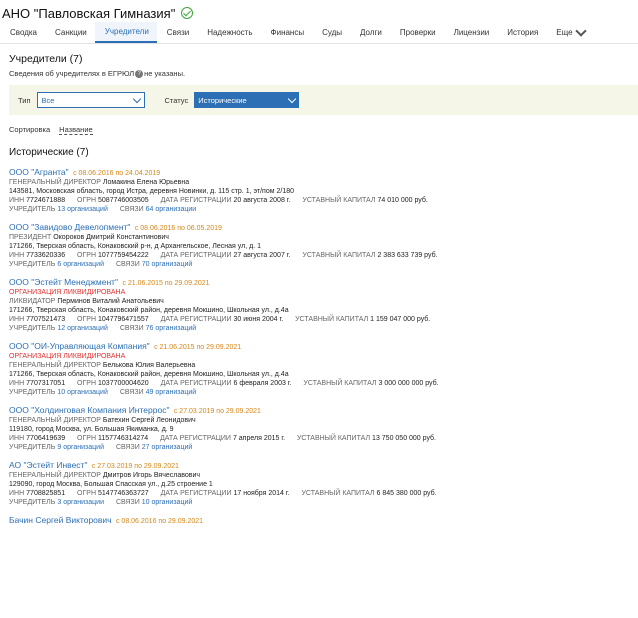 The height and width of the screenshot is (618, 638). What do you see at coordinates (80, 447) in the screenshot?
I see `founders-link: 9 организаций` at bounding box center [80, 447].